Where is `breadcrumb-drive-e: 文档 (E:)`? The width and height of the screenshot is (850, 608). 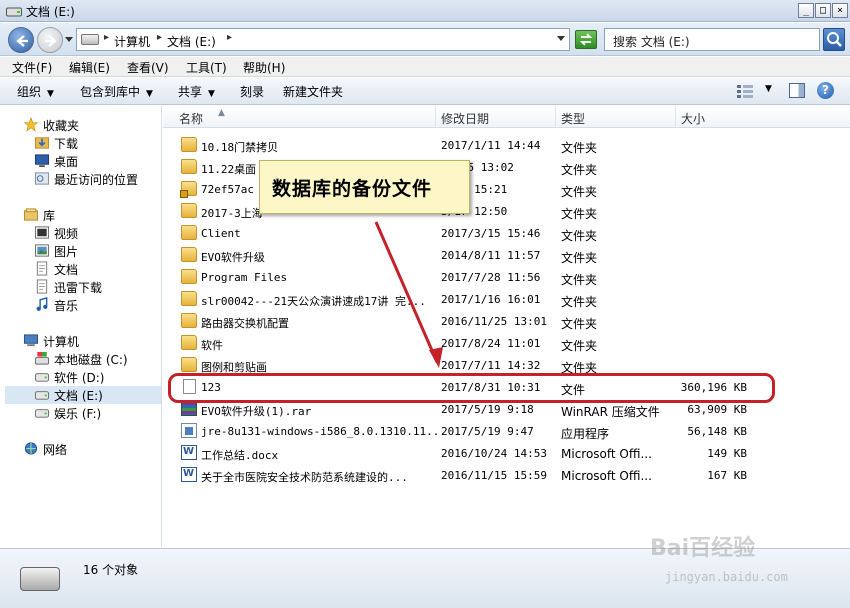 breadcrumb-drive-e: 文档 (E:) is located at coordinates (191, 41).